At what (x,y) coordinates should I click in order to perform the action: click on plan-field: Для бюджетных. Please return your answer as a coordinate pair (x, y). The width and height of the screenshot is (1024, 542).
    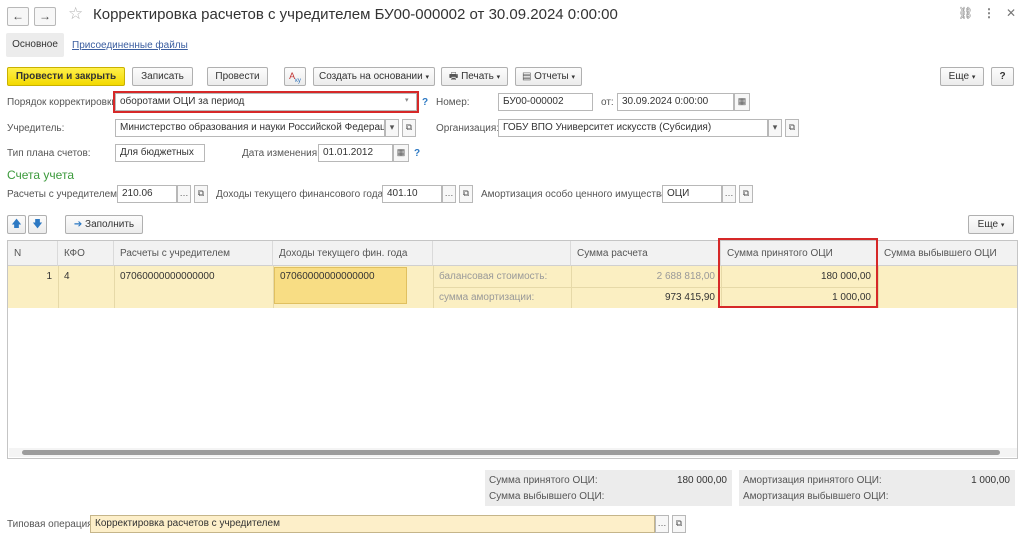
    Looking at the image, I should click on (160, 153).